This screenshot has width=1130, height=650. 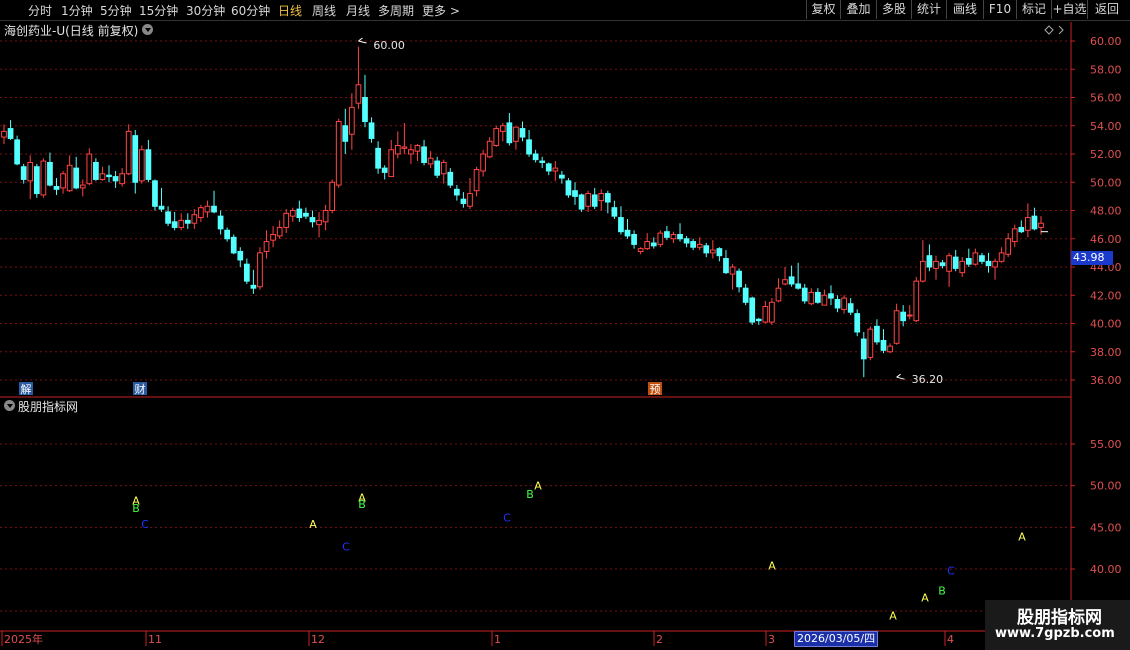 I want to click on y-tick-label: 48.00, so click(x=1106, y=211).